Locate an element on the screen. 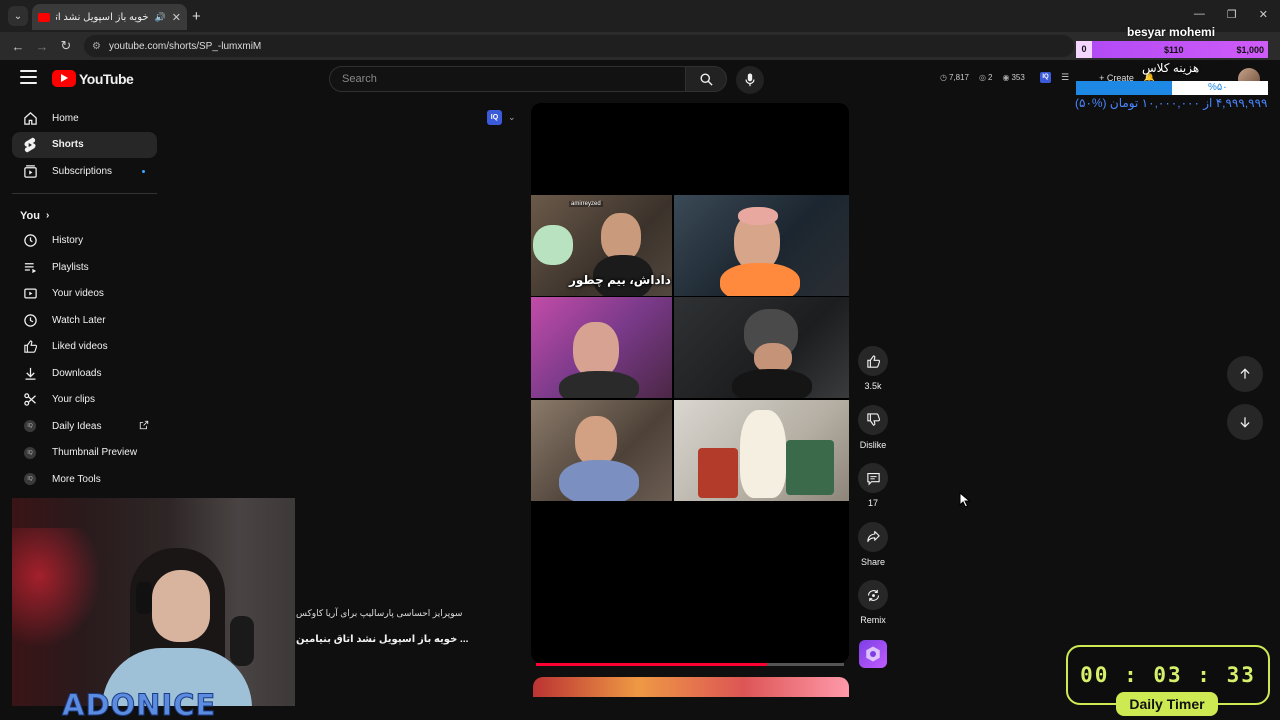  video-caption: داداش، بیم چطور is located at coordinates (620, 280).